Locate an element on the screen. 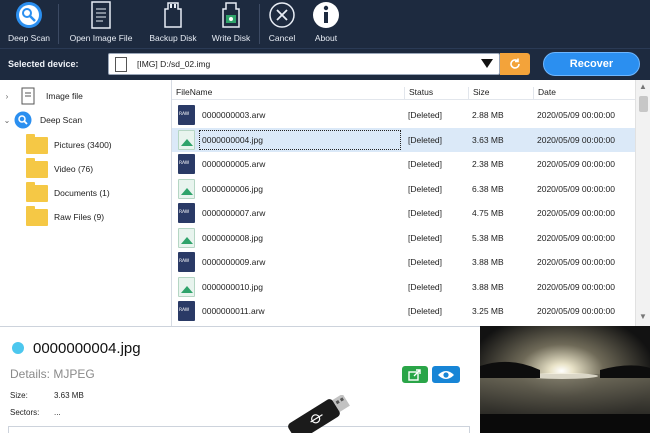 This screenshot has height=433, width=650. filename-text: 0000000003.arw is located at coordinates (234, 115).